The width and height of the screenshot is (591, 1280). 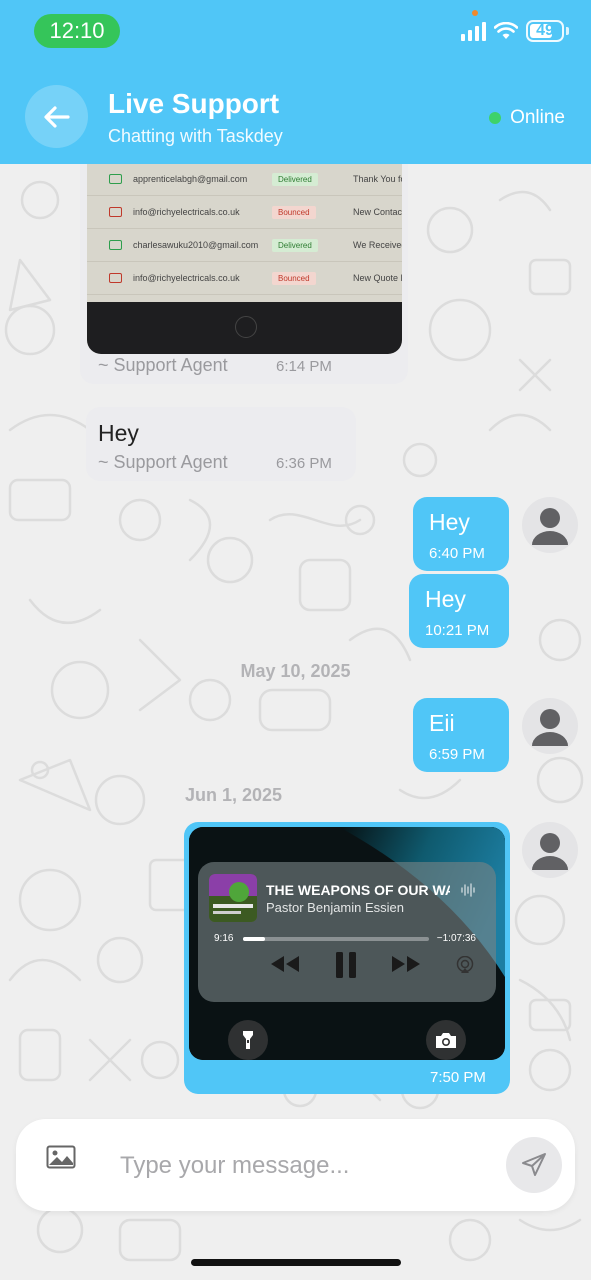 I want to click on status-bar-time: 12:10, so click(x=77, y=31).